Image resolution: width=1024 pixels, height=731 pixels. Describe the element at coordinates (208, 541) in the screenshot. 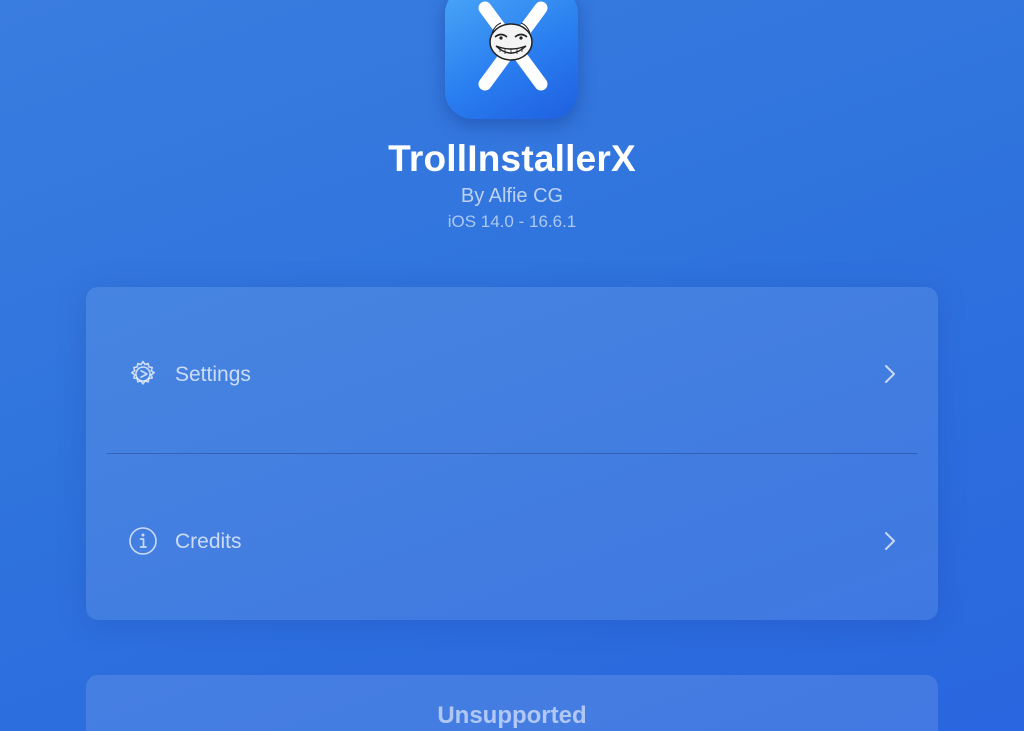

I see `credits-label: Credits` at that location.